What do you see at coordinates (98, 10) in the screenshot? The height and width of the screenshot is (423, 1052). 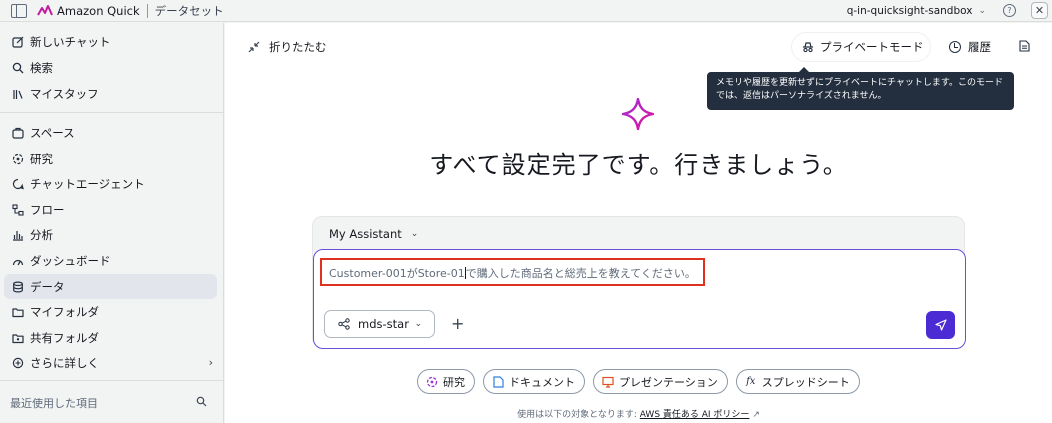 I see `app-title: Amazon Quick` at bounding box center [98, 10].